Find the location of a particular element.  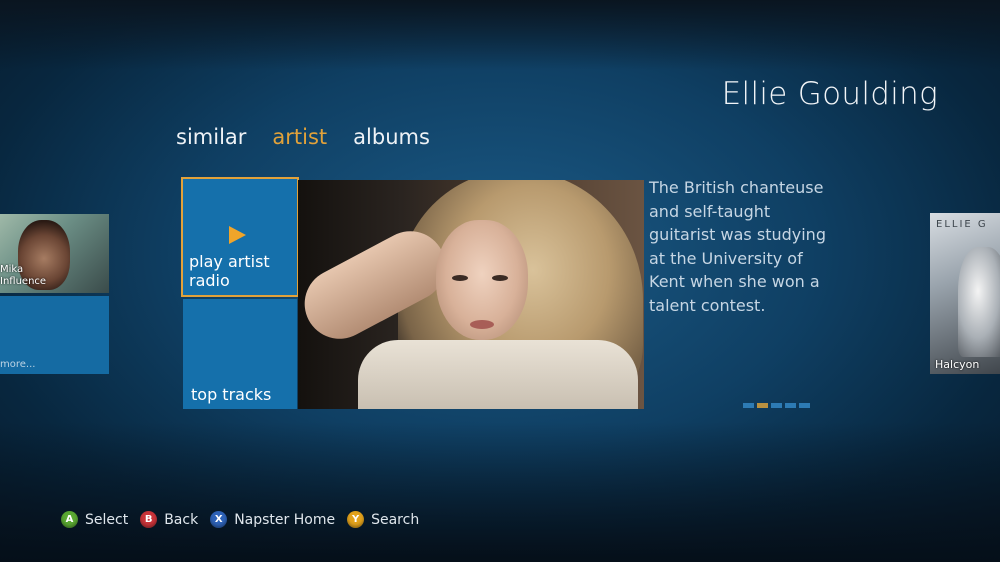

top-tracks-label: top tracks is located at coordinates (231, 394).